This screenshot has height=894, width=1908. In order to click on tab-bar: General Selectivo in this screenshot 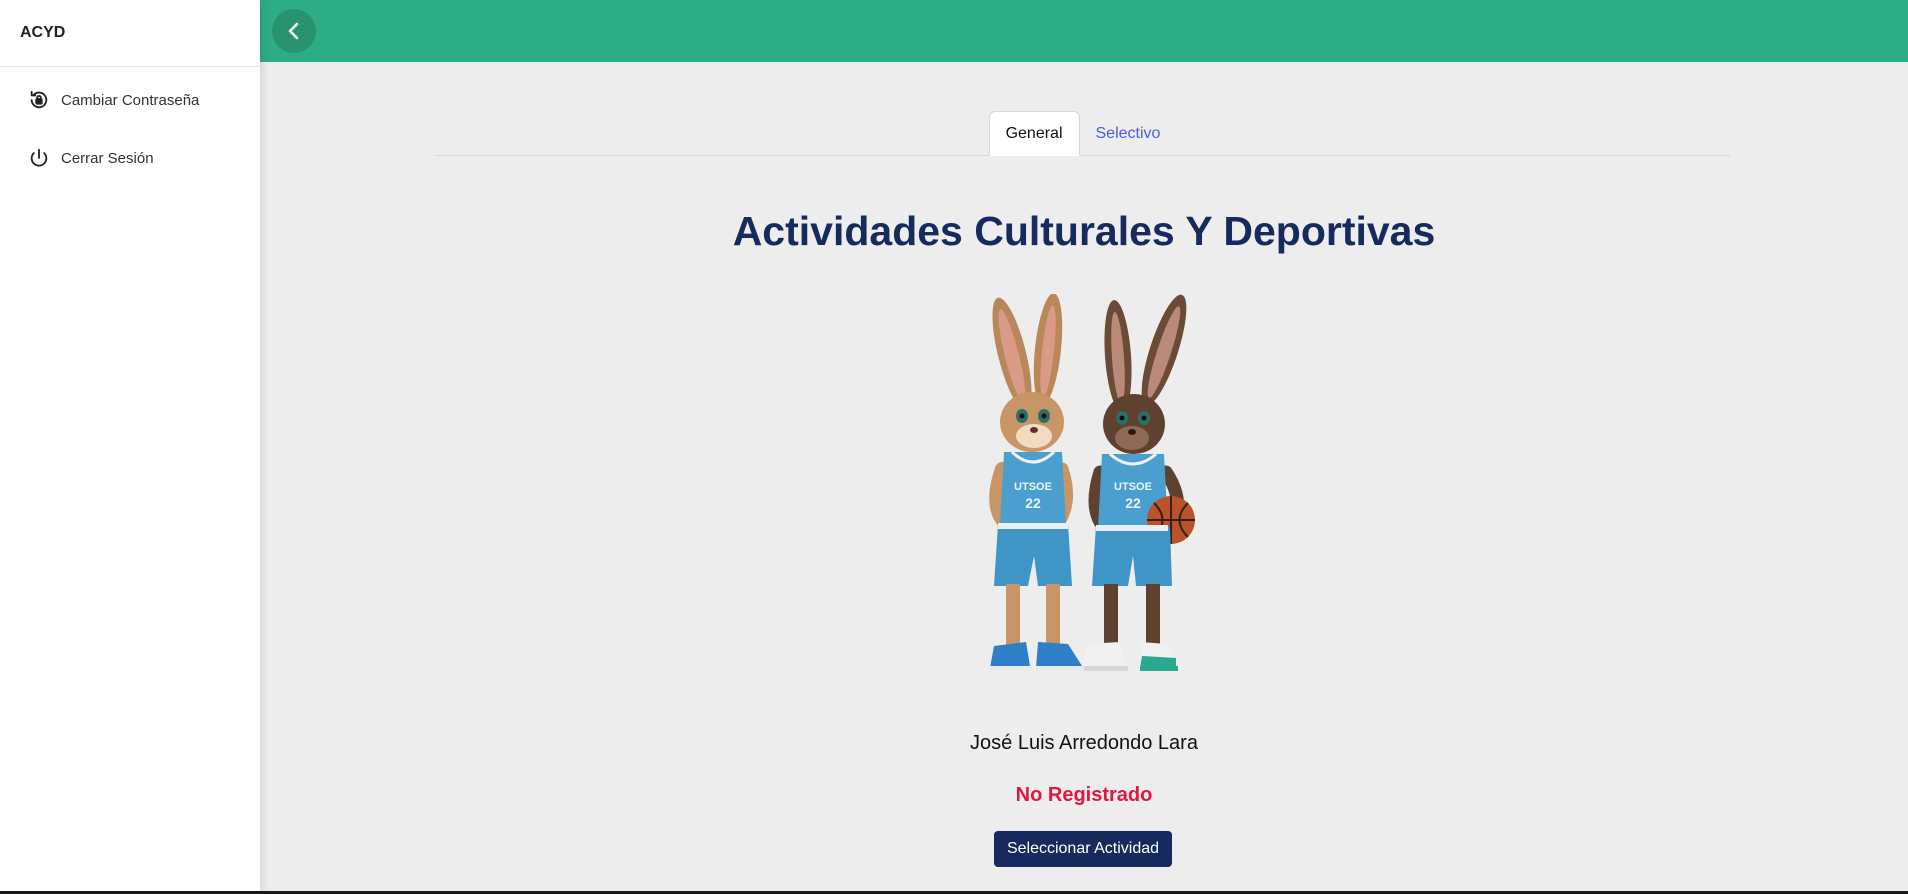, I will do `click(1082, 133)`.